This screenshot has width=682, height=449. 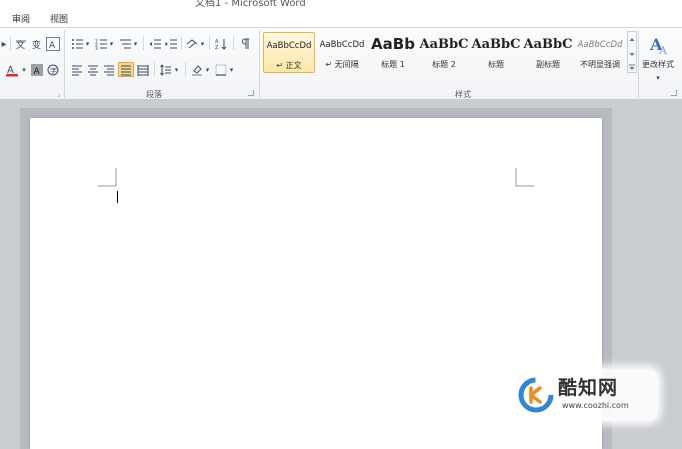 What do you see at coordinates (342, 52) in the screenshot?
I see `style-no-spacing: AaBbCcDd ↵ 无间隔` at bounding box center [342, 52].